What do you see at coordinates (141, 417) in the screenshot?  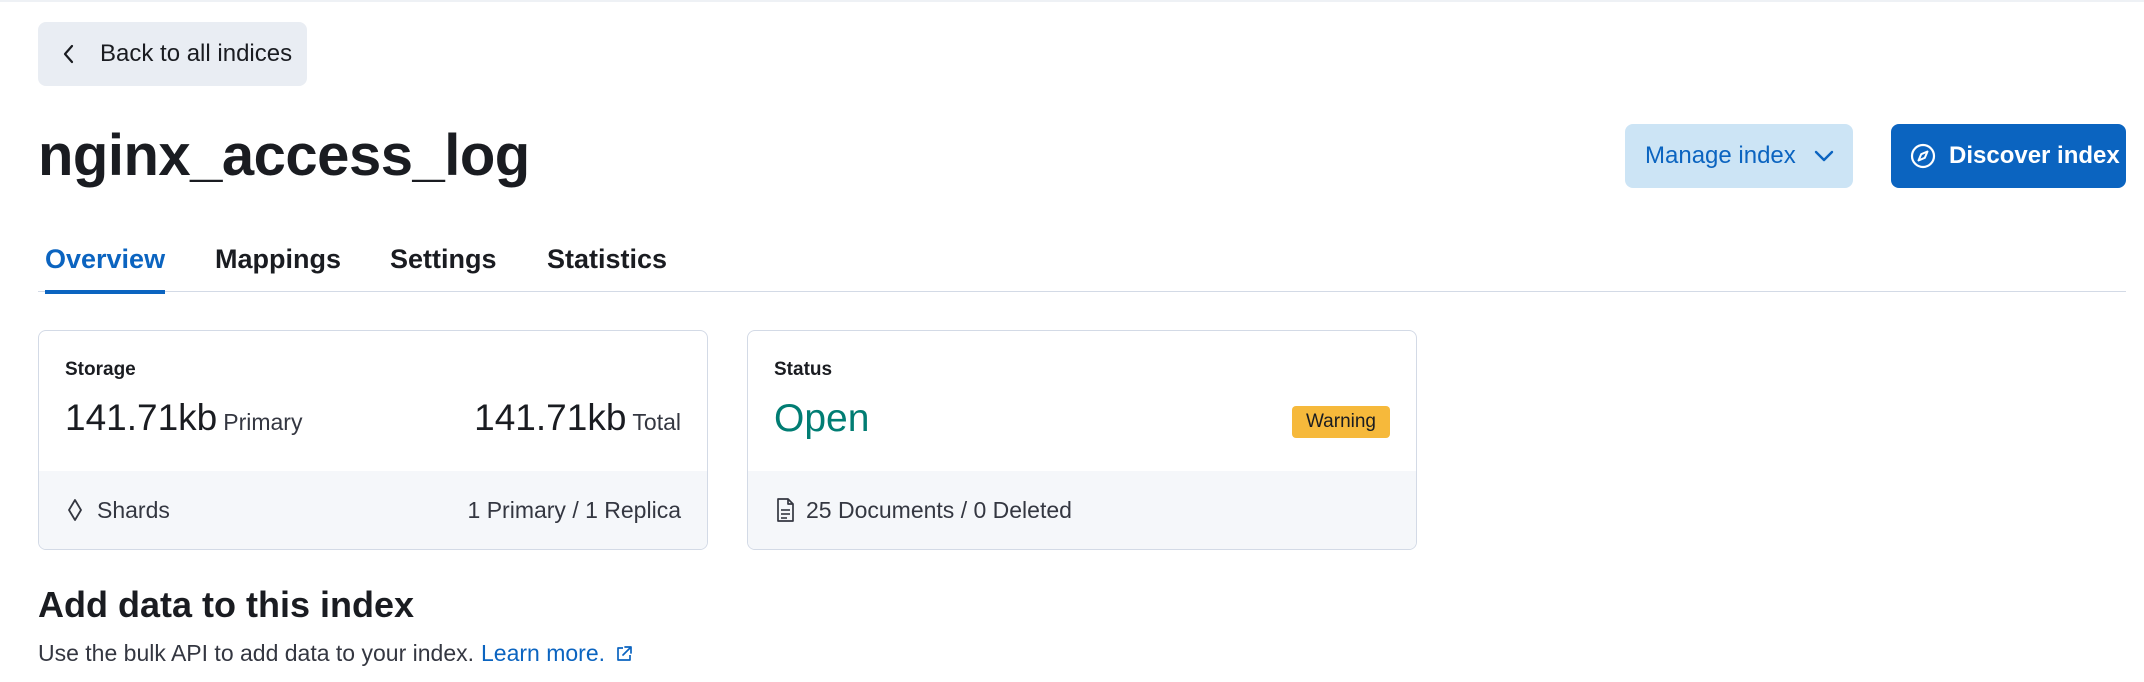 I see `storage-primary-value: 141.71kb` at bounding box center [141, 417].